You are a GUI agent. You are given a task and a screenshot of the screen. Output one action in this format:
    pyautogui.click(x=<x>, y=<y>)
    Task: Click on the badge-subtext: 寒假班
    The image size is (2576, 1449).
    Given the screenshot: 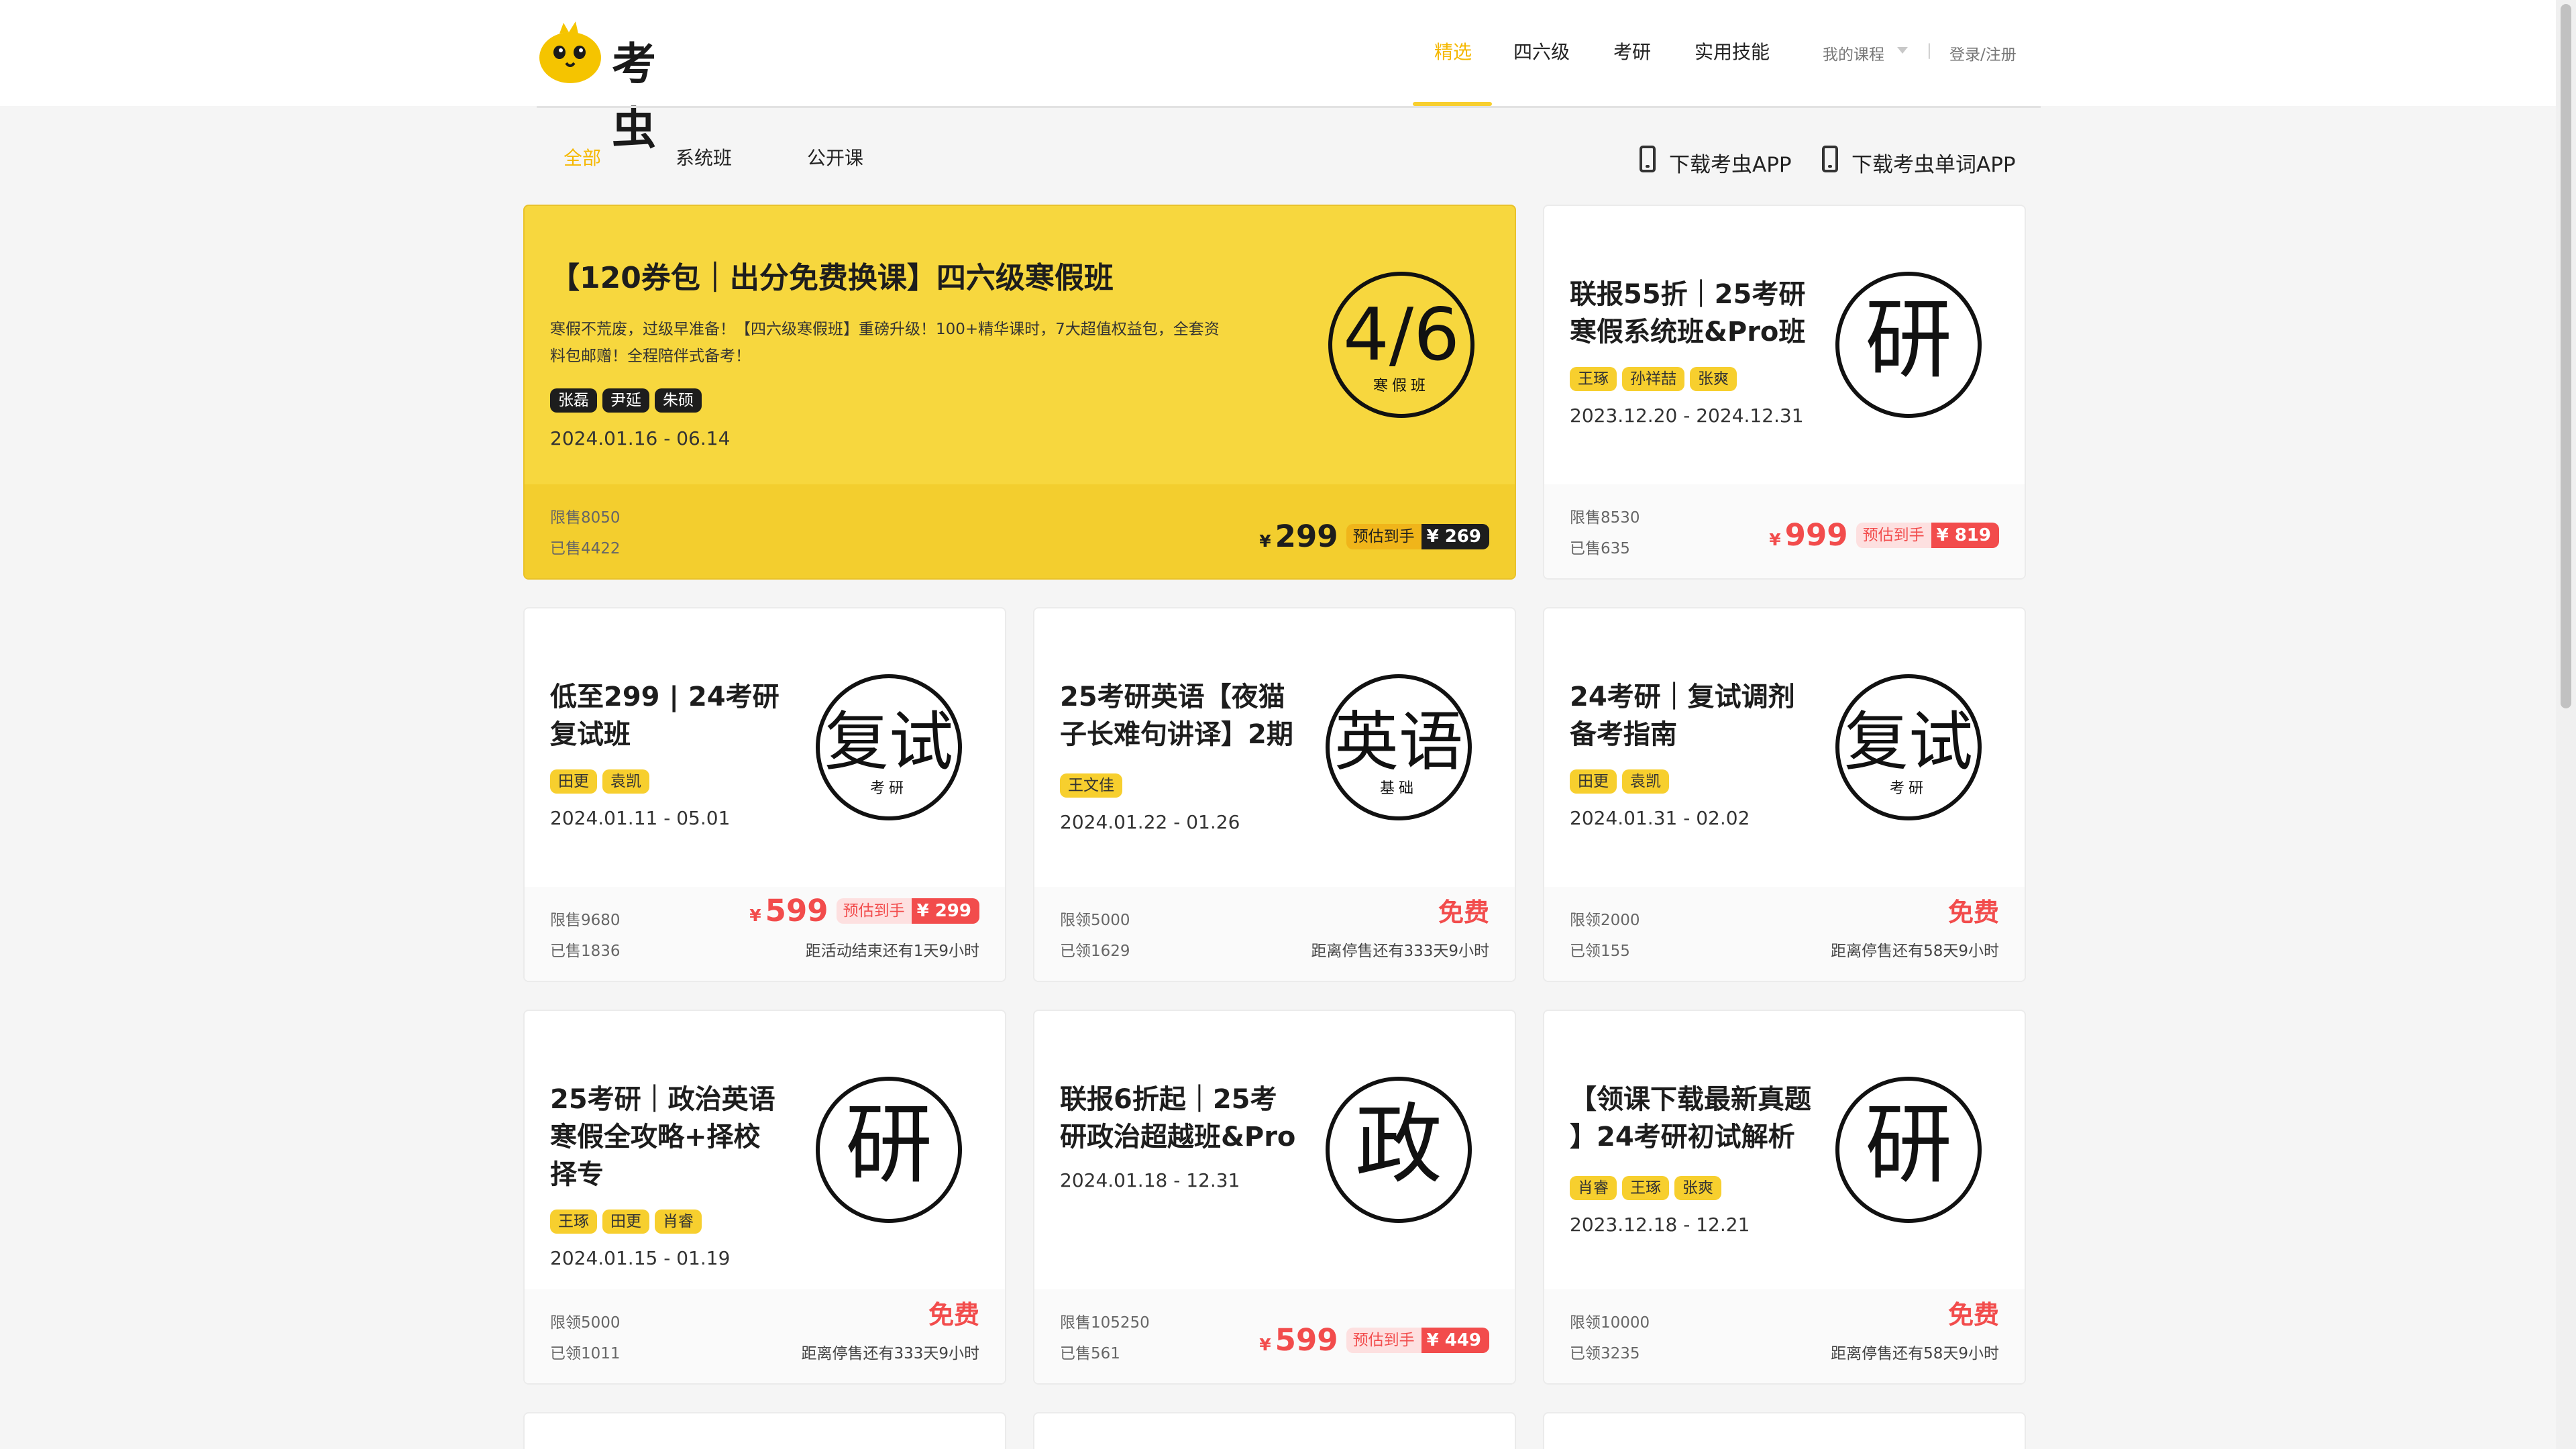 What is the action you would take?
    pyautogui.click(x=1401, y=386)
    